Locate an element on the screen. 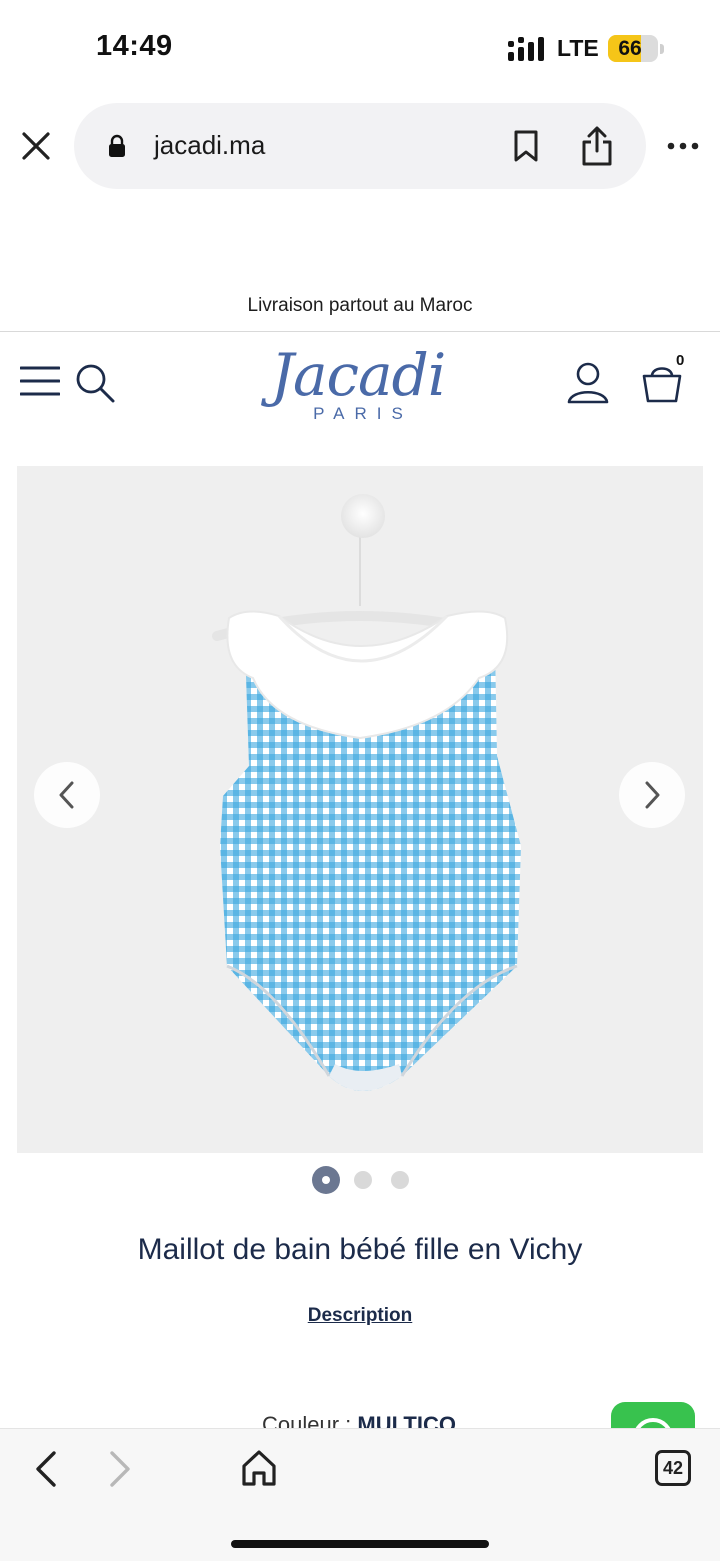 The width and height of the screenshot is (720, 1561). gallery-prev-button is located at coordinates (67, 795).